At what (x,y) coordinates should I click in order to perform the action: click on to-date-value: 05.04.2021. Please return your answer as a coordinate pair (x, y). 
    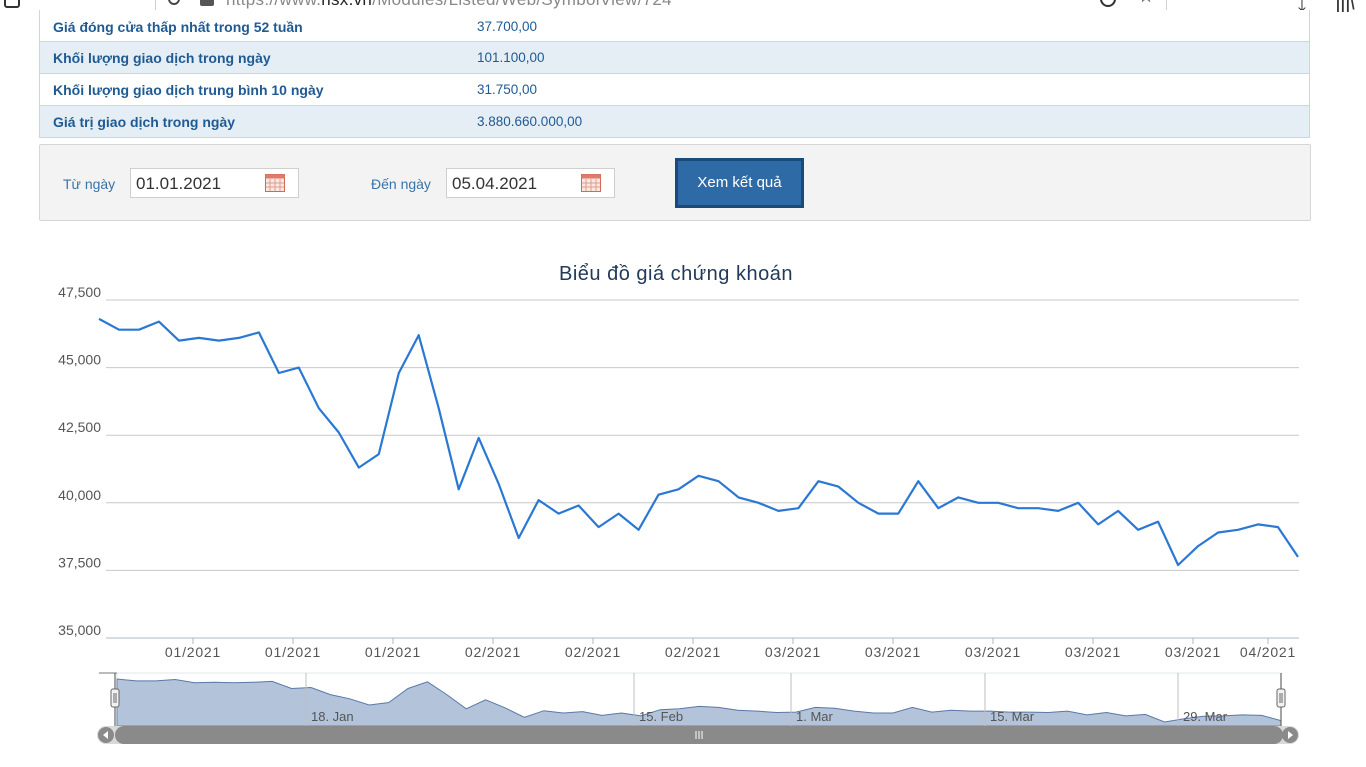
    Looking at the image, I should click on (495, 183).